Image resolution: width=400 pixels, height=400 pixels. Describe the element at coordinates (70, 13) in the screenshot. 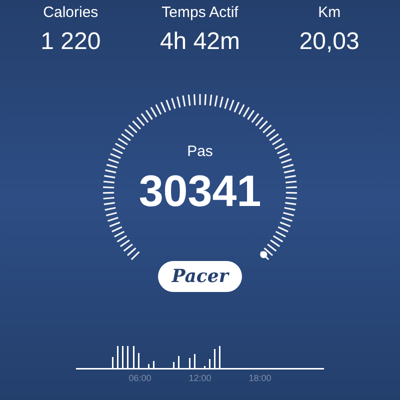

I see `stat-label: Calories` at that location.